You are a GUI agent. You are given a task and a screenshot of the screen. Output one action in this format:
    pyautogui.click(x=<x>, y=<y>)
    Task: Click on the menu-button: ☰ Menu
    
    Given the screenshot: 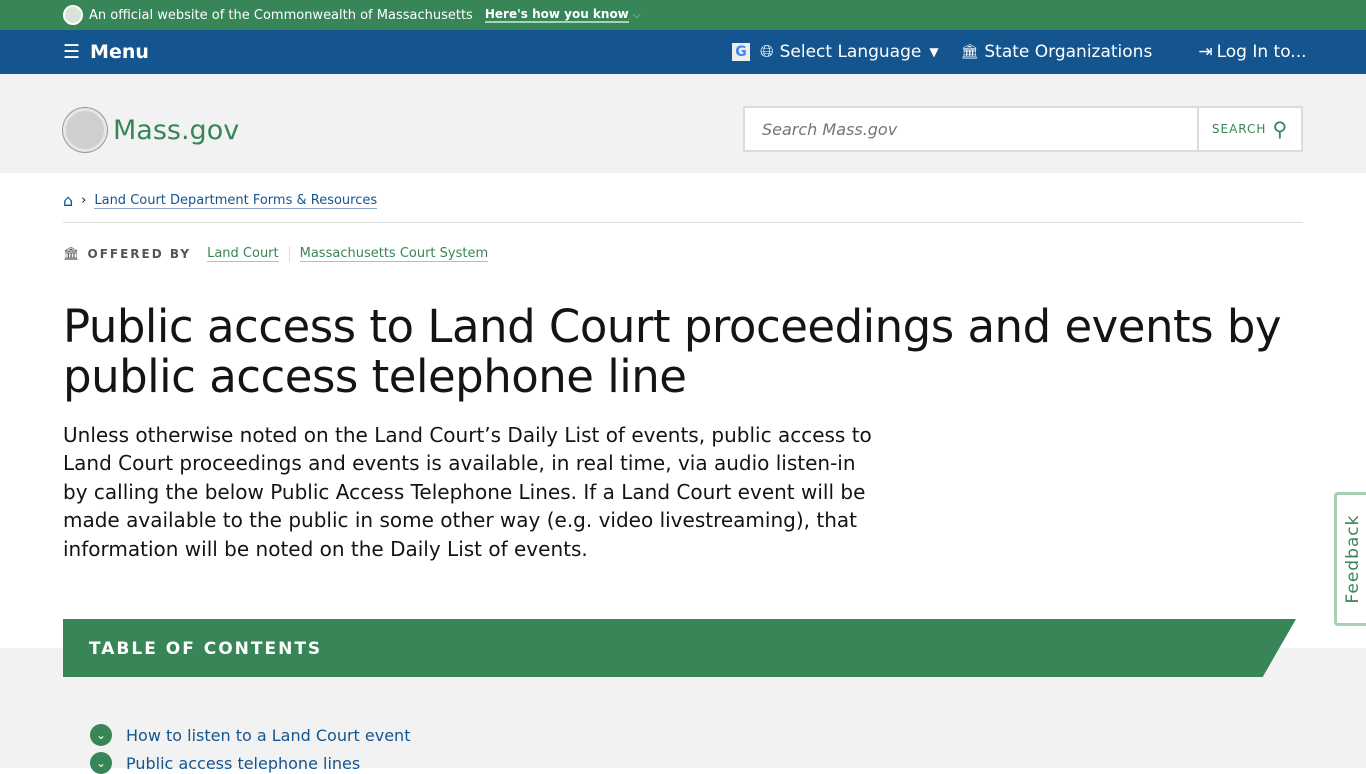 What is the action you would take?
    pyautogui.click(x=106, y=52)
    